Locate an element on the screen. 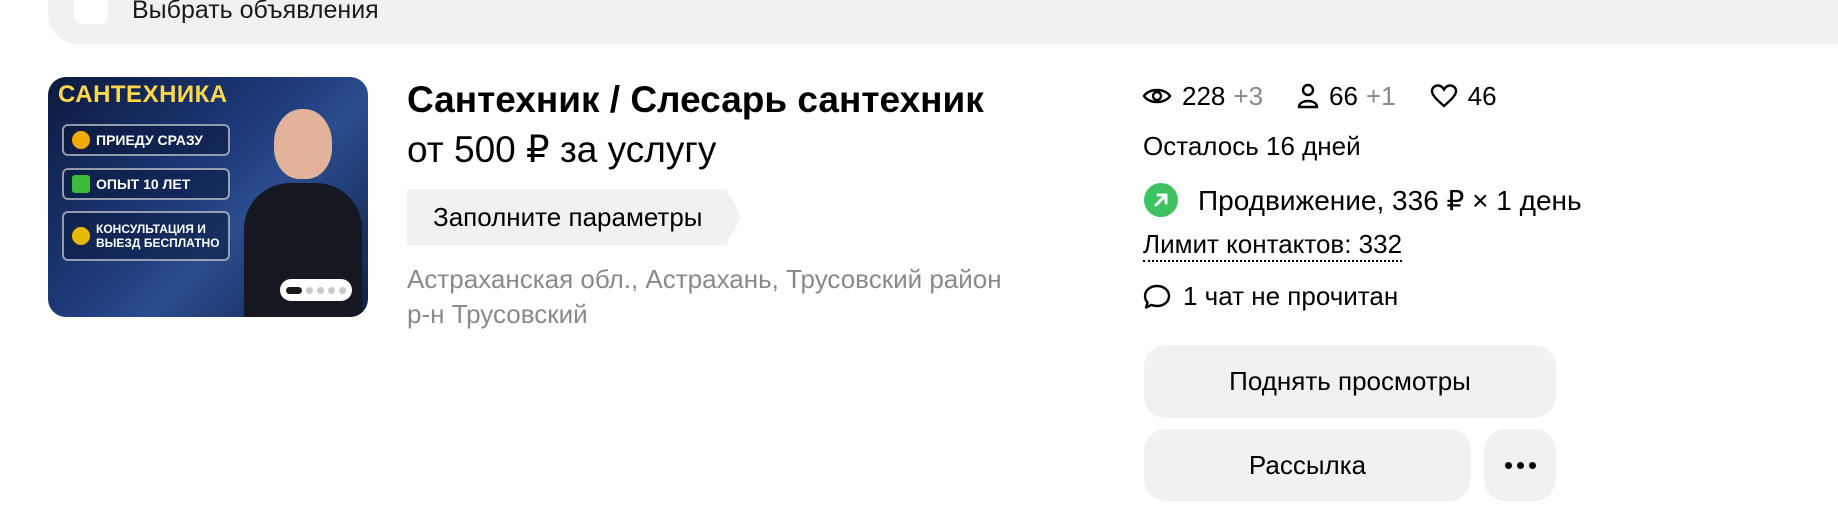  photo-chip: ОПЫТ 10 ЛЕТ is located at coordinates (146, 184).